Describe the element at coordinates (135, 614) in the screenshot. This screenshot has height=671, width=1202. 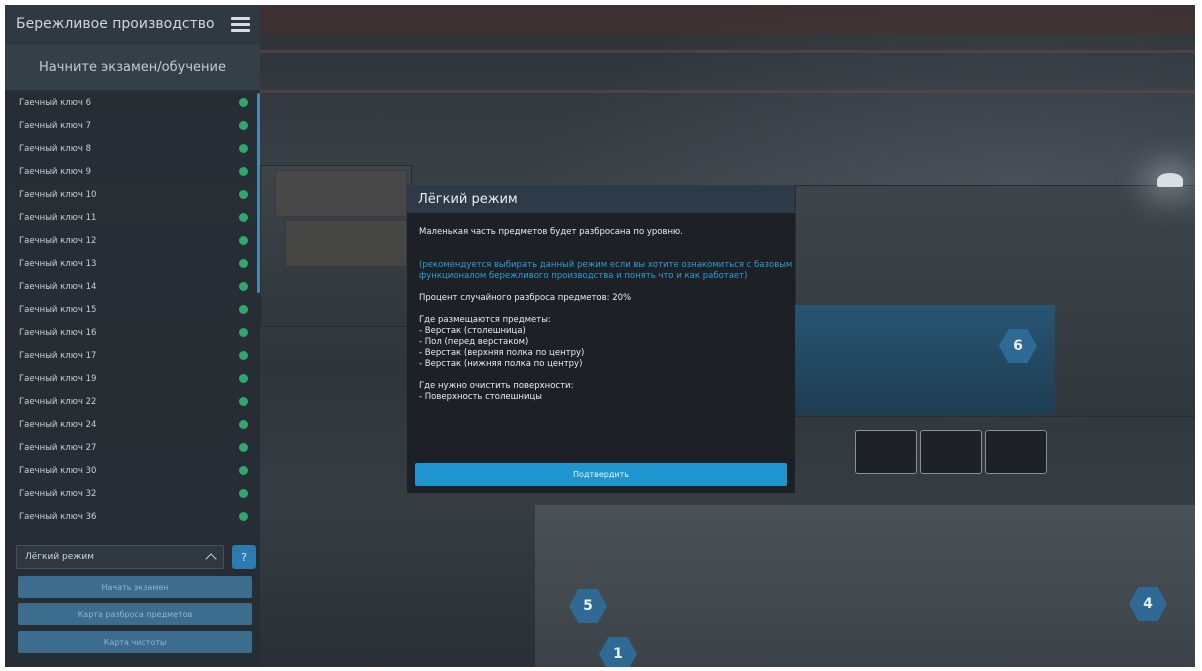
I see `scatter-map-button: Карта разброса предметов` at that location.